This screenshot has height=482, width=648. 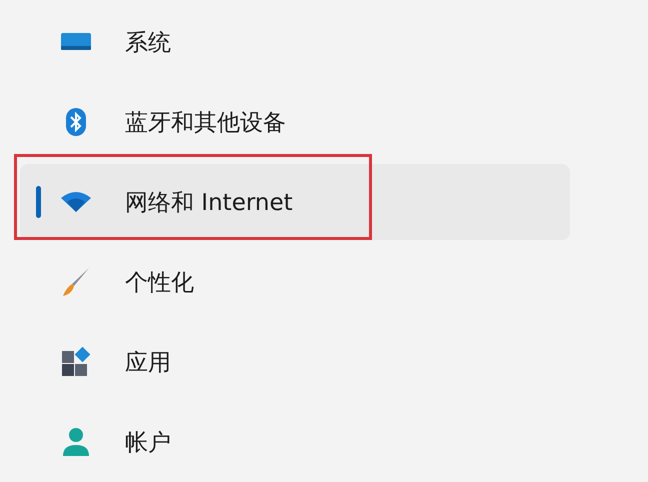 What do you see at coordinates (148, 363) in the screenshot?
I see `nav-label: 应用` at bounding box center [148, 363].